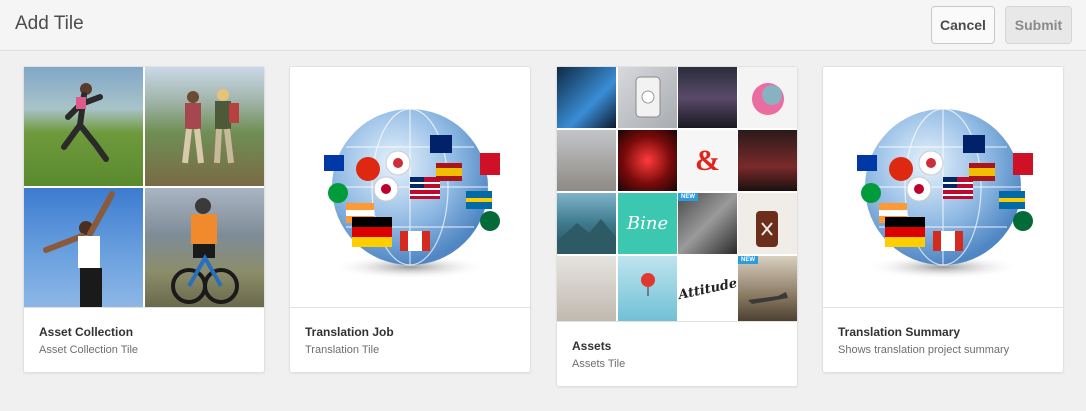 The image size is (1086, 411). What do you see at coordinates (349, 332) in the screenshot?
I see `tile-name: Translation Job` at bounding box center [349, 332].